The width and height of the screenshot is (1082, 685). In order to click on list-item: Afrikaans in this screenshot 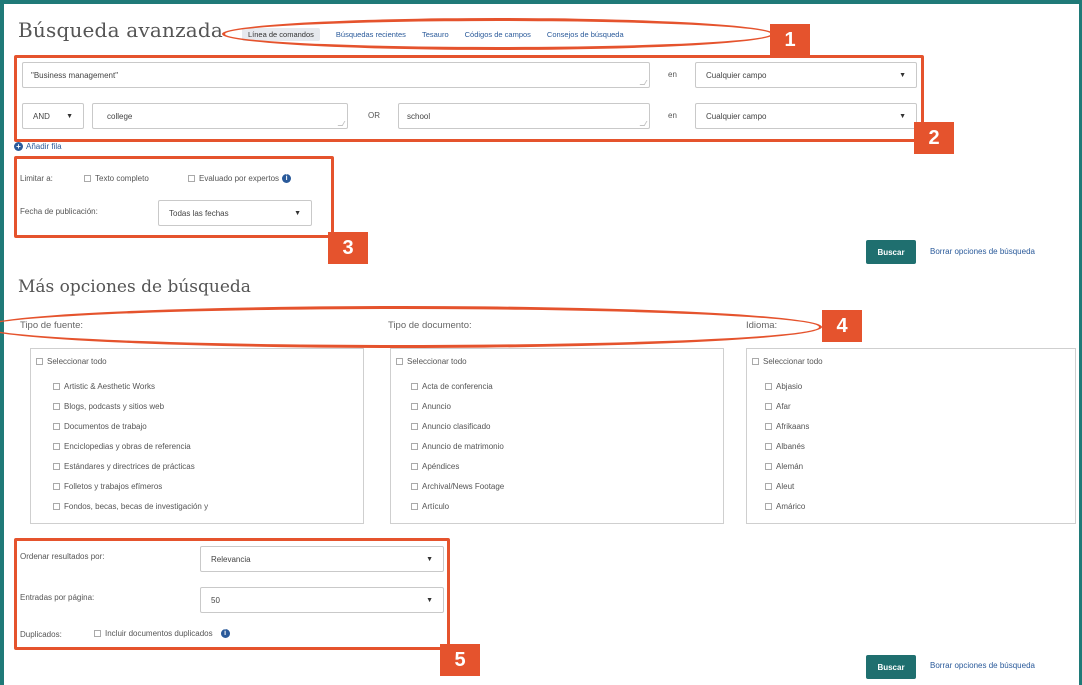, I will do `click(787, 426)`.